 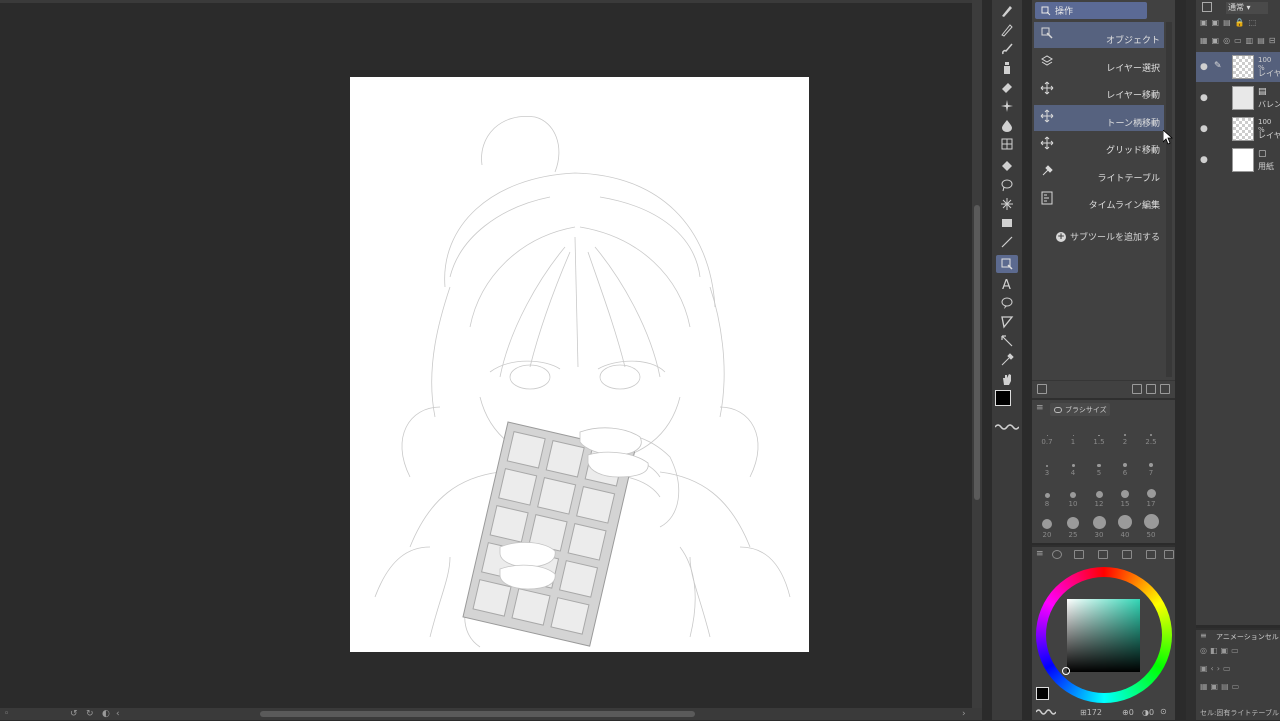 What do you see at coordinates (1007, 360) in the screenshot?
I see `eyedropper-tool-icon` at bounding box center [1007, 360].